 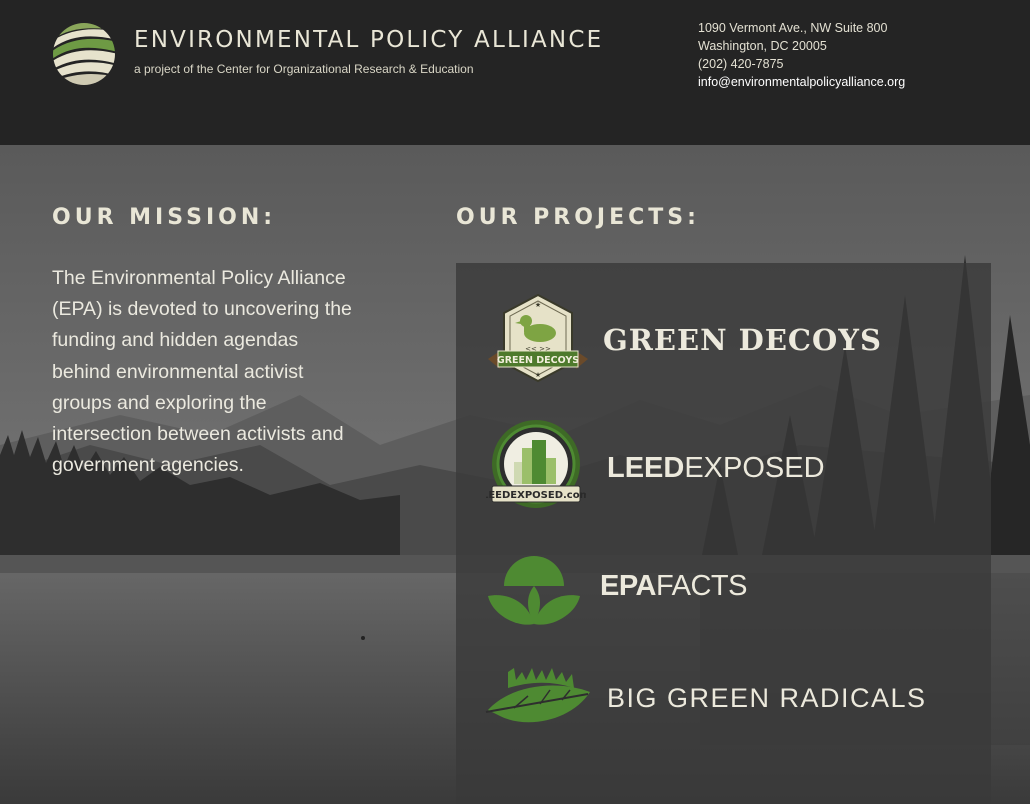 What do you see at coordinates (368, 40) in the screenshot?
I see `org-name: ENVIRONMENTAL POLICY ALLIANCE` at bounding box center [368, 40].